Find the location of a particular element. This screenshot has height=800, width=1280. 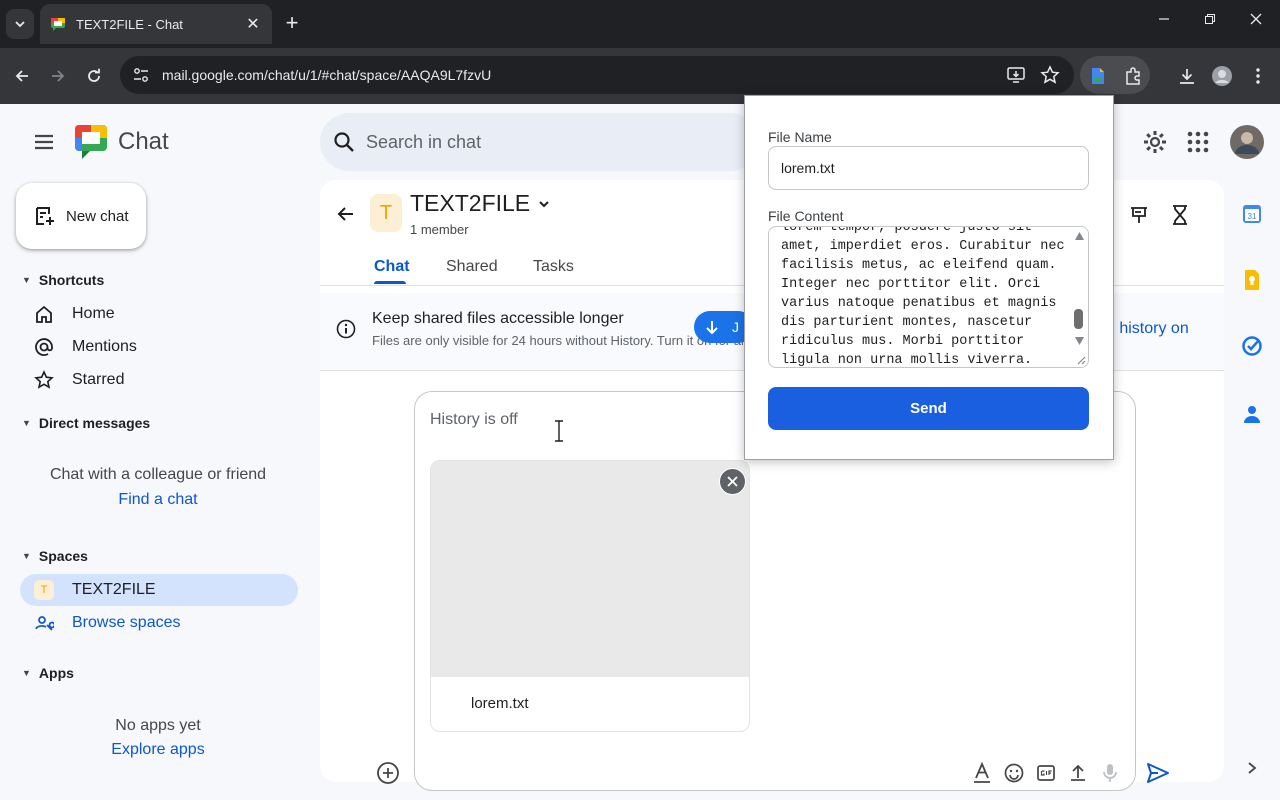

settings-button is located at coordinates (1155, 142).